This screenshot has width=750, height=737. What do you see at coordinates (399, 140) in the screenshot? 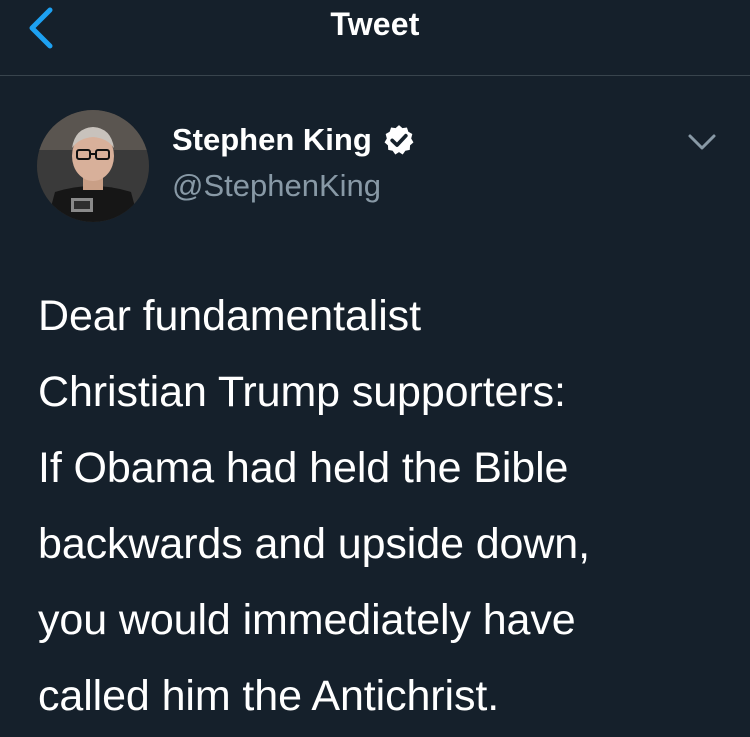
I see `verified-badge-icon` at bounding box center [399, 140].